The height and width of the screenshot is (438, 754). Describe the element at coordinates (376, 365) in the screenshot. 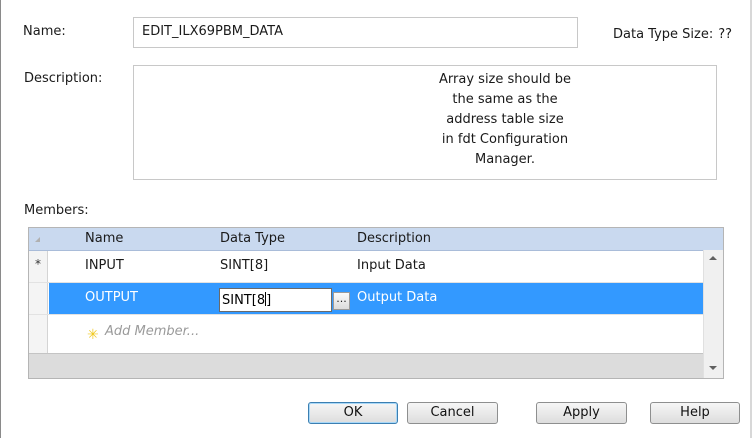

I see `grid-empty-area` at that location.